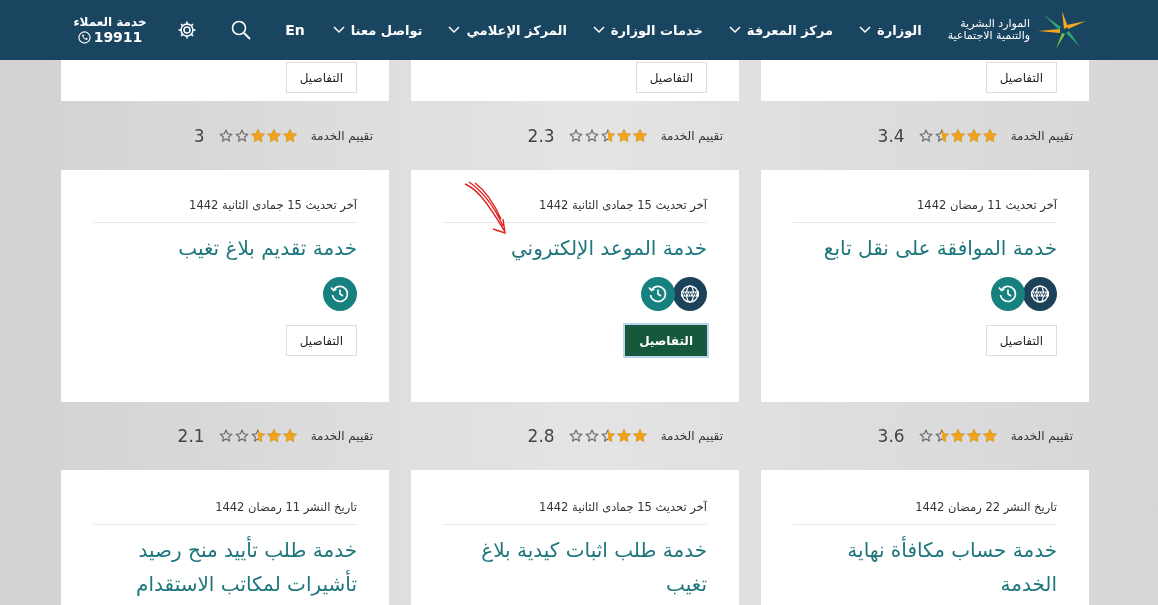 This screenshot has height=605, width=1158. I want to click on rating-value: 3, so click(199, 135).